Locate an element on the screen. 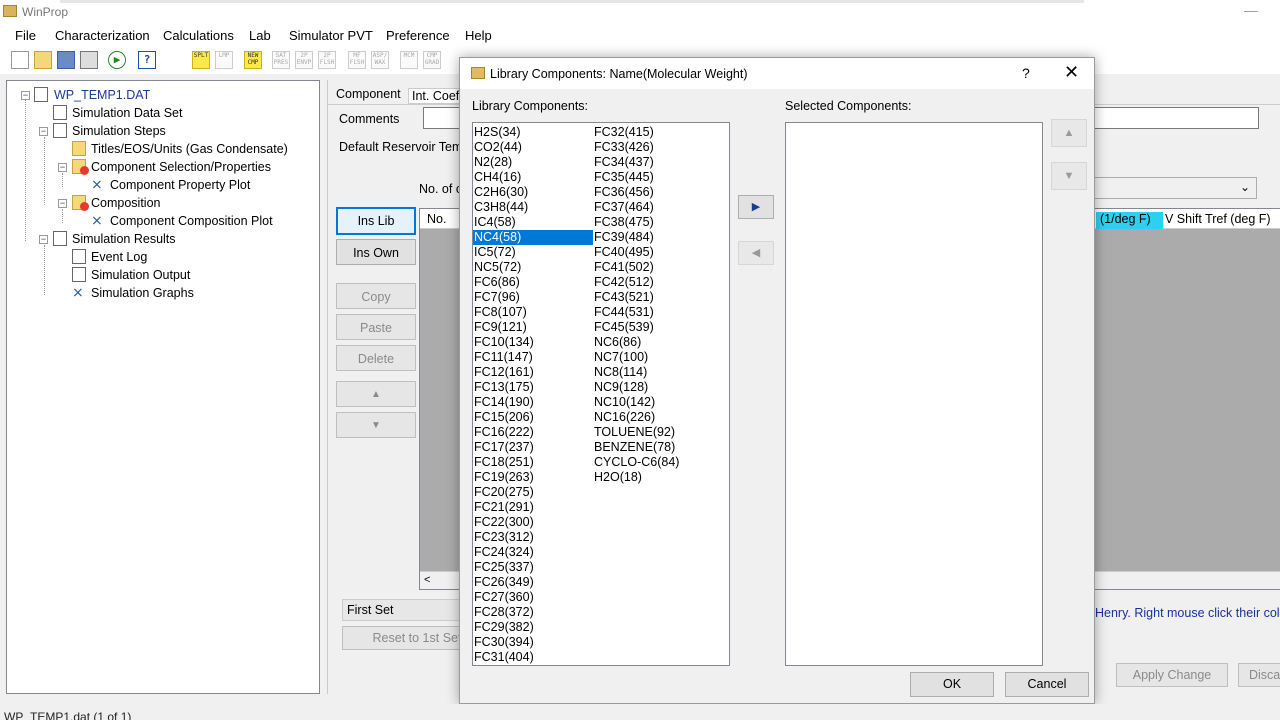 The image size is (1280, 720). sat-pres-icon: SAT PRES is located at coordinates (281, 60).